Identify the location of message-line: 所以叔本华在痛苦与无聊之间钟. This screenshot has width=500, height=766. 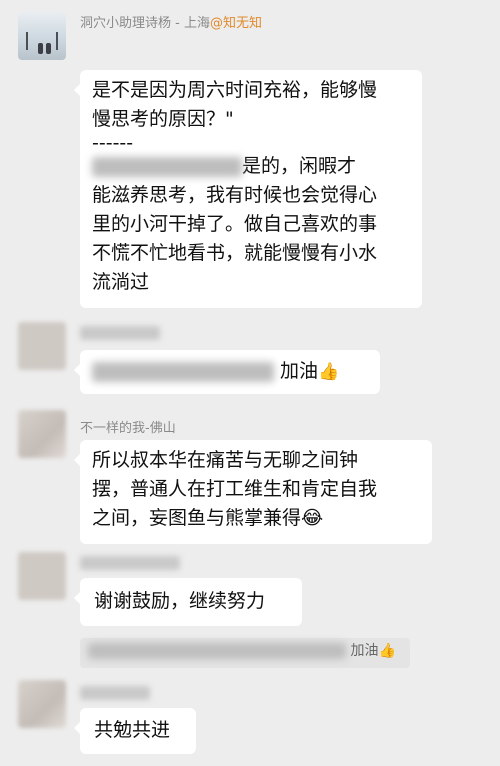
(225, 460).